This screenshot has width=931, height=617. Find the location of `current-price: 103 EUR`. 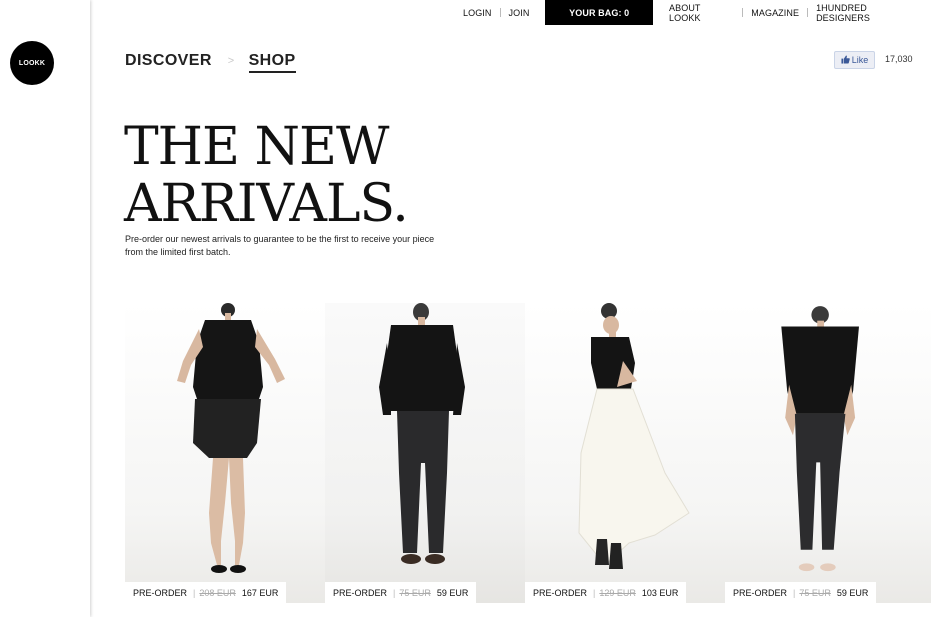

current-price: 103 EUR is located at coordinates (660, 592).